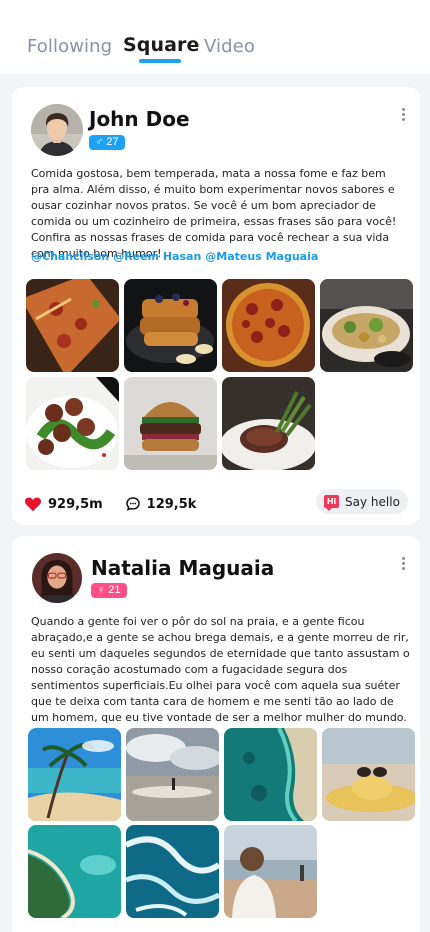 The width and height of the screenshot is (430, 932). What do you see at coordinates (112, 142) in the screenshot?
I see `age-label: 27` at bounding box center [112, 142].